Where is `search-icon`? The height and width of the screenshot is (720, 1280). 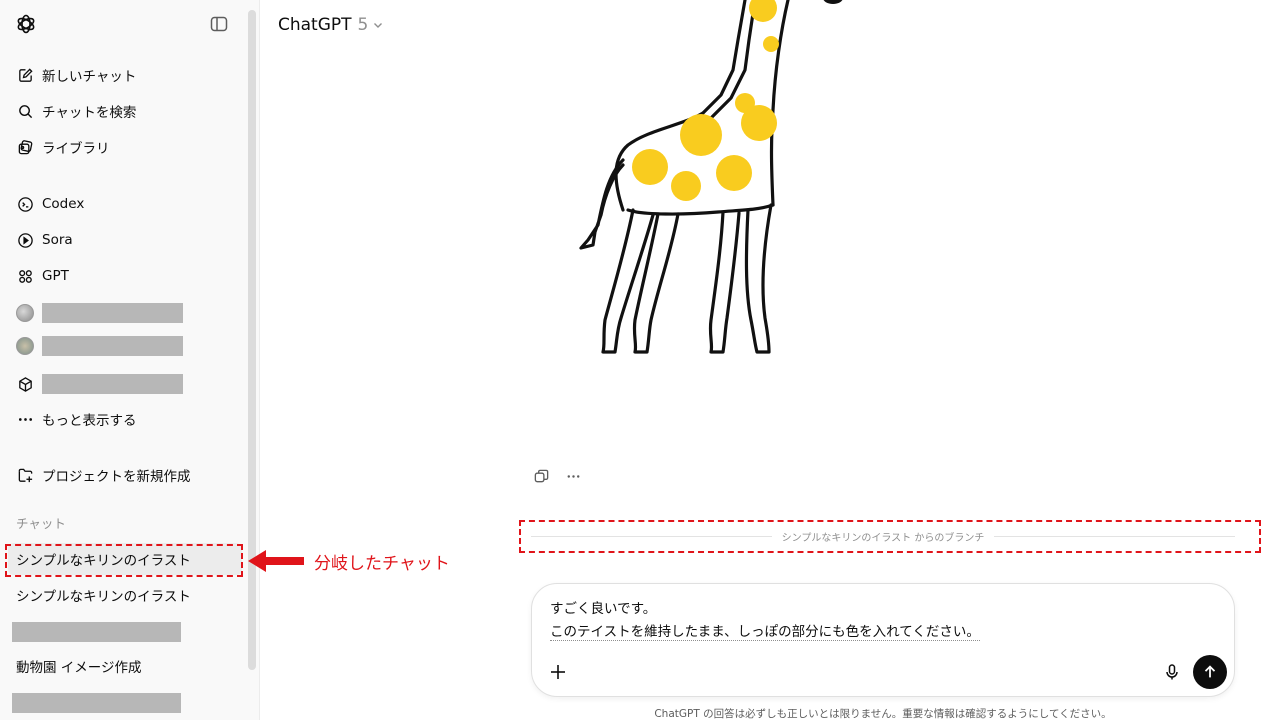 search-icon is located at coordinates (25, 111).